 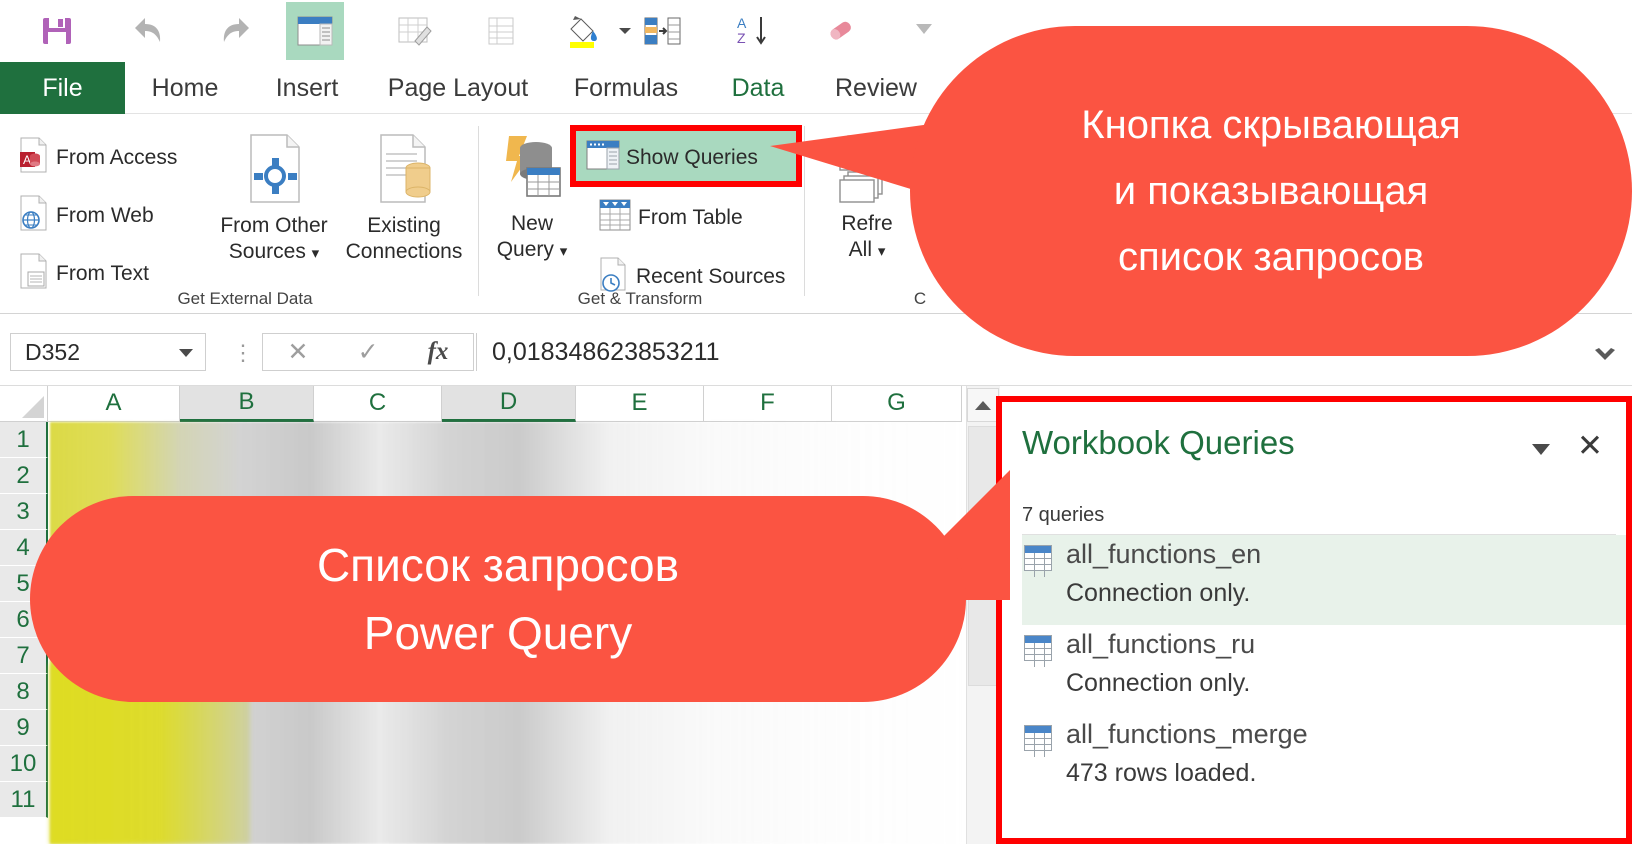 What do you see at coordinates (532, 249) in the screenshot?
I see `new-query-label-2: Query ▾` at bounding box center [532, 249].